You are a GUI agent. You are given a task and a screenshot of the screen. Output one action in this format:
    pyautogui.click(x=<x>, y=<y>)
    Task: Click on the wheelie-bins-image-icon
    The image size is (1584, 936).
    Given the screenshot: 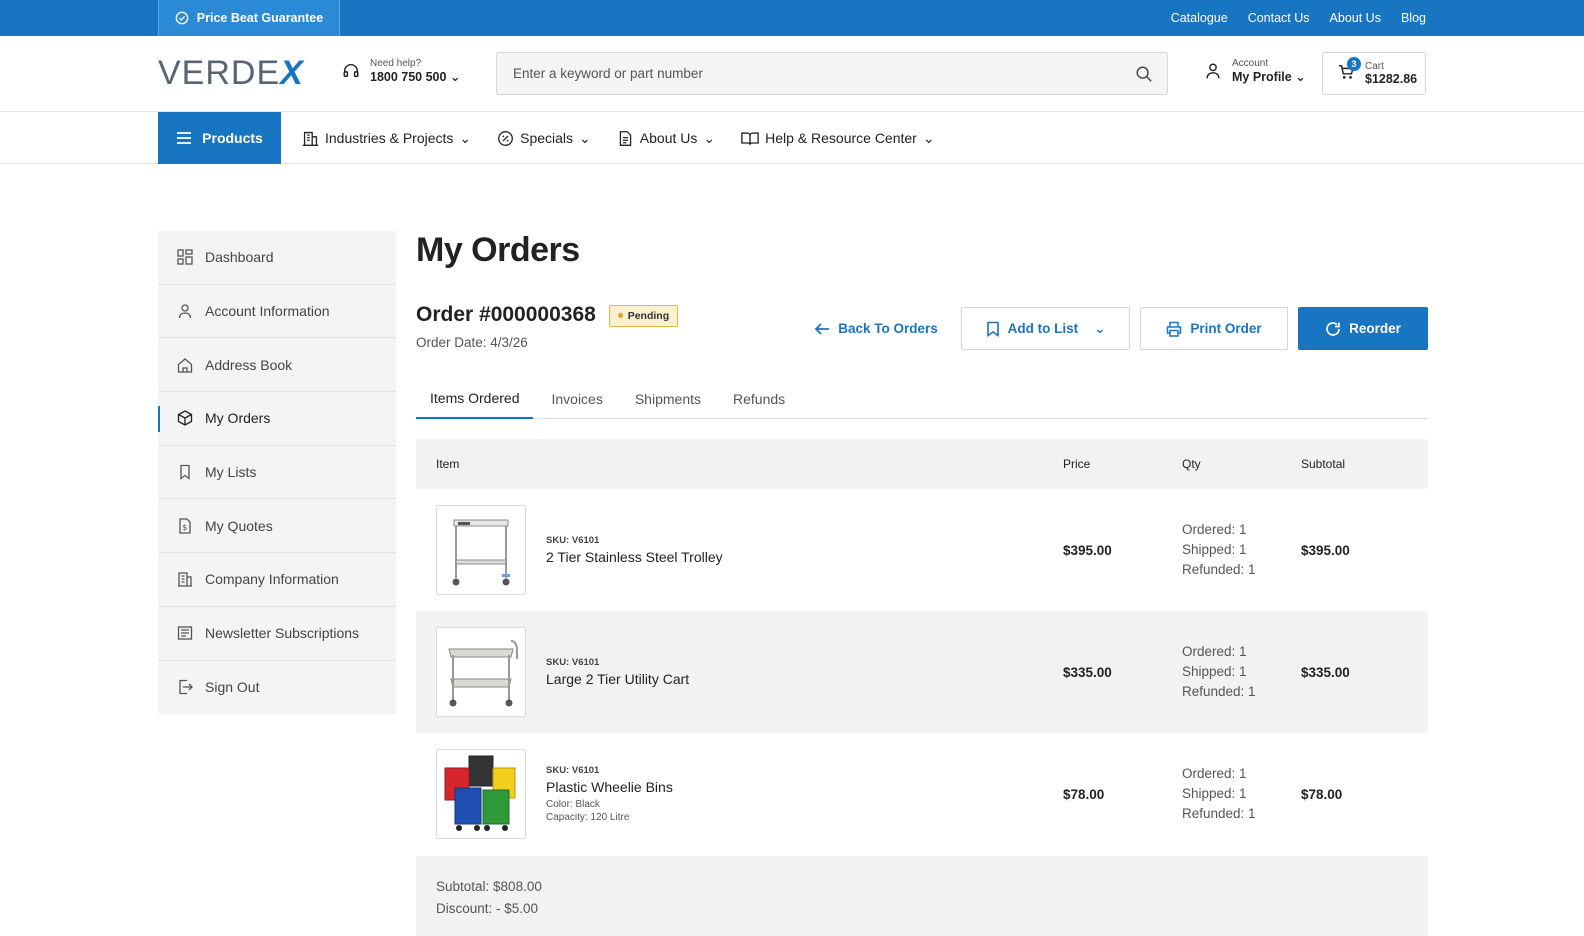 What is the action you would take?
    pyautogui.click(x=480, y=793)
    